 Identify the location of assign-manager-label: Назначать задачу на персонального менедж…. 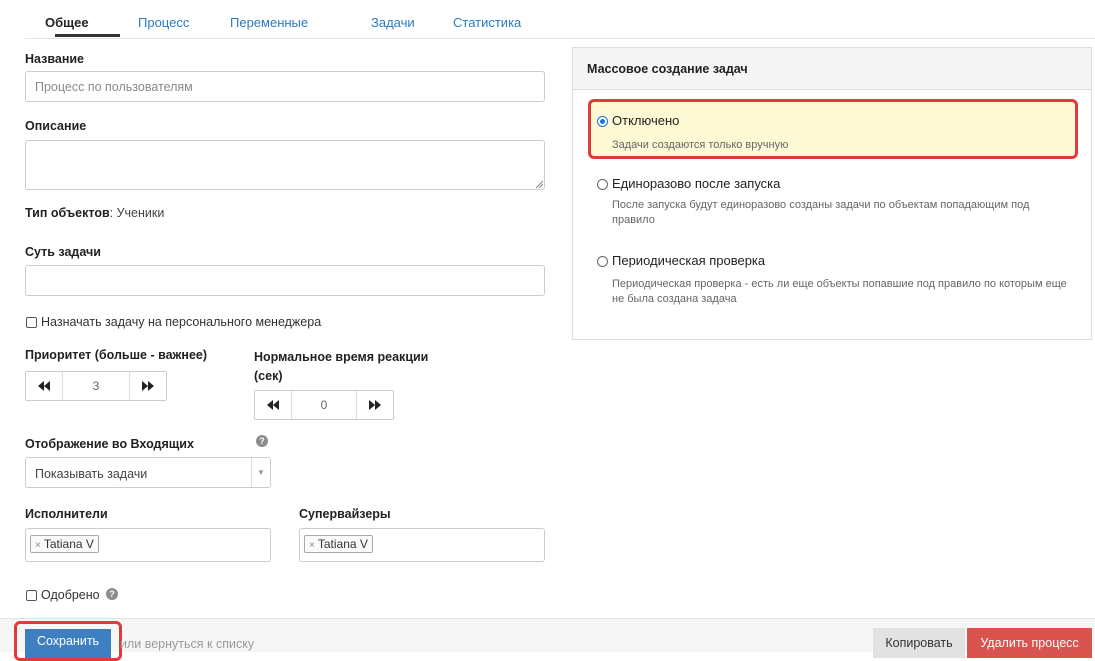
(181, 322).